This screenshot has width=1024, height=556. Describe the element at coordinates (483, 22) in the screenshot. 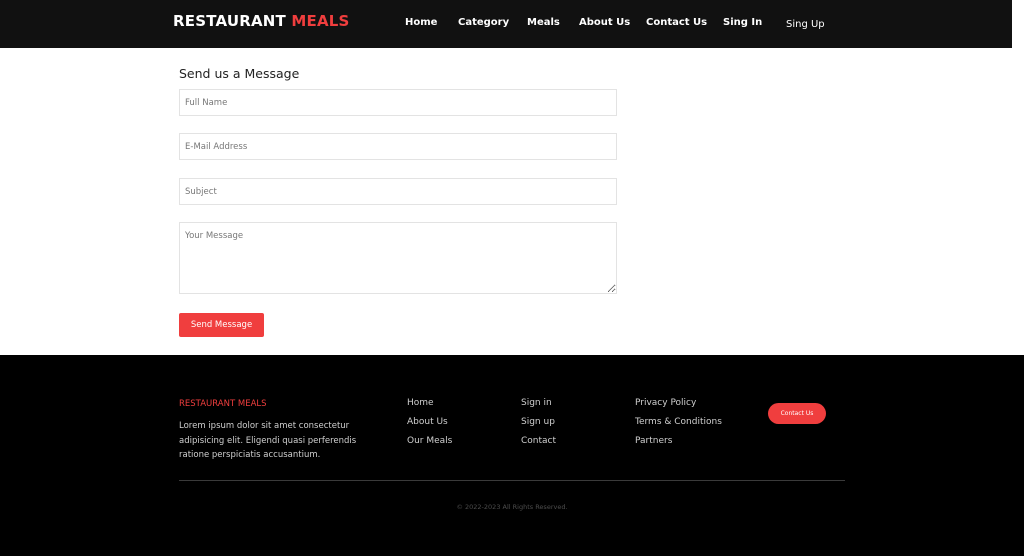

I see `nav-category: Category` at that location.